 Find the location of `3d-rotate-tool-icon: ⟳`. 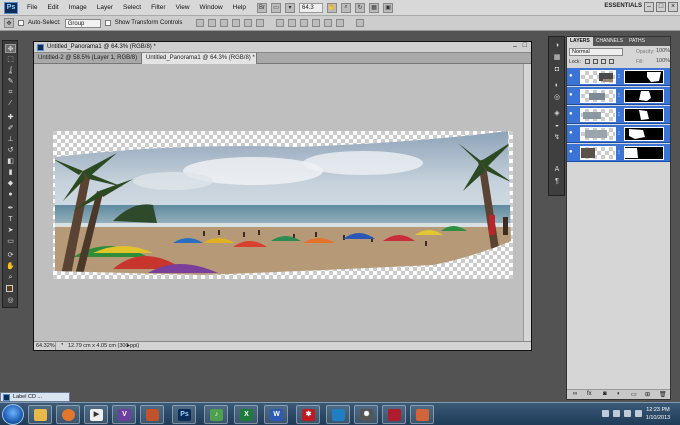

3d-rotate-tool-icon: ⟳ is located at coordinates (10, 255).